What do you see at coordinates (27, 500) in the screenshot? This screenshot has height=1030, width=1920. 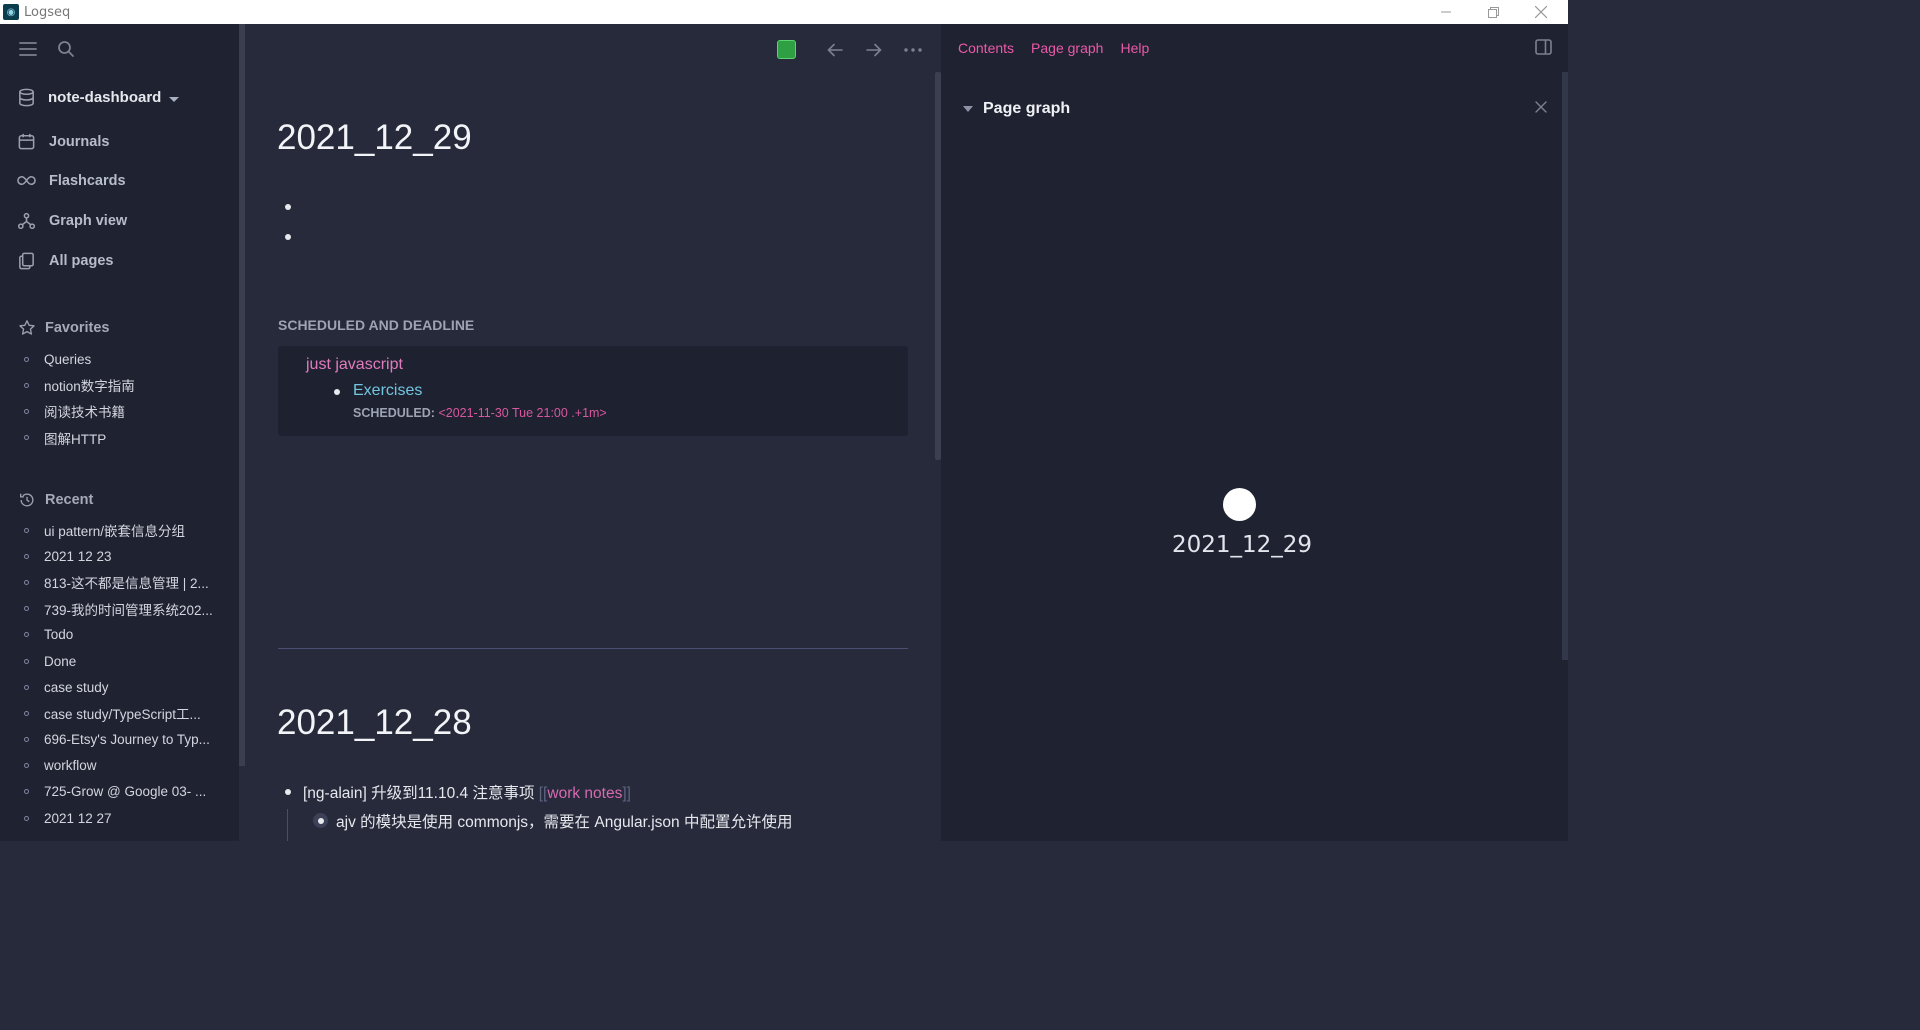 I see `history-icon` at bounding box center [27, 500].